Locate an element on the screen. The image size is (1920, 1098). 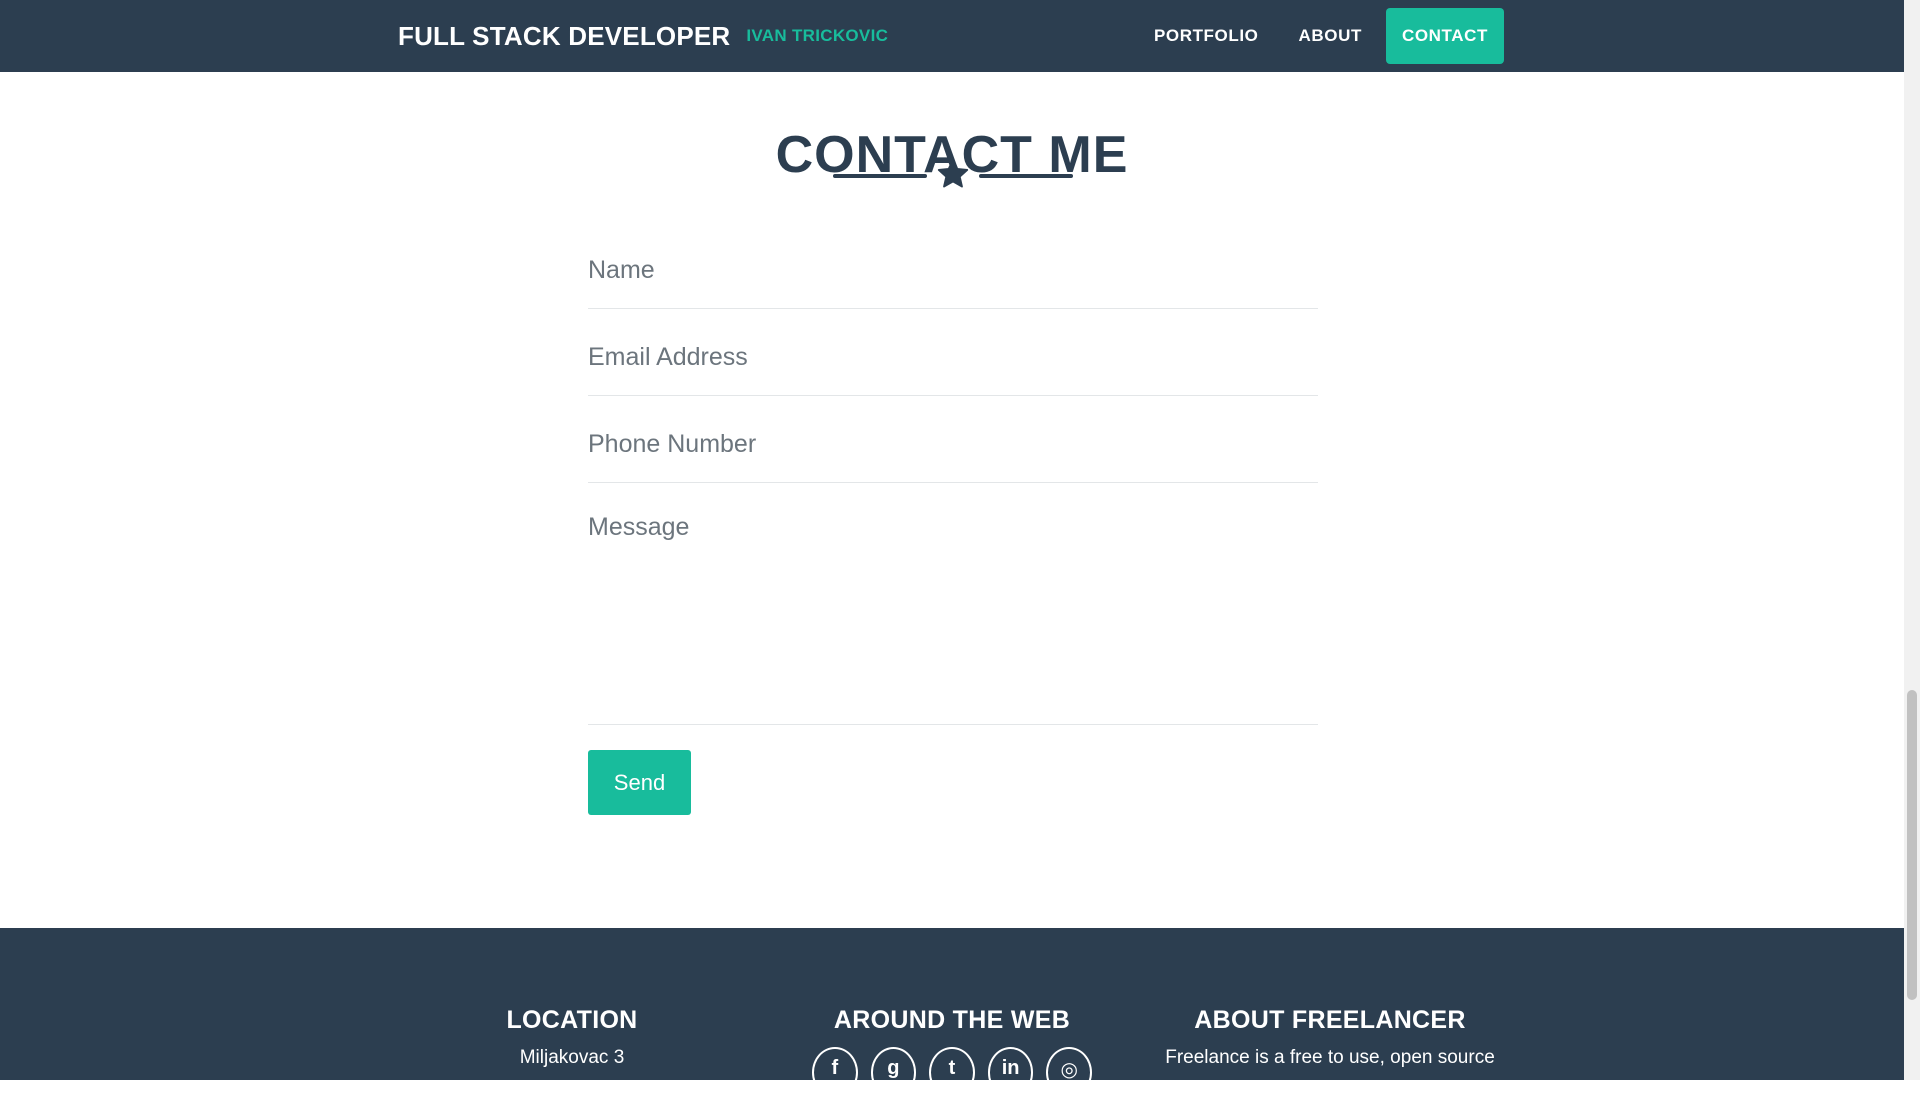
nav-links: PORTFOLIO ABOUT CONTACT is located at coordinates (1317, 36).